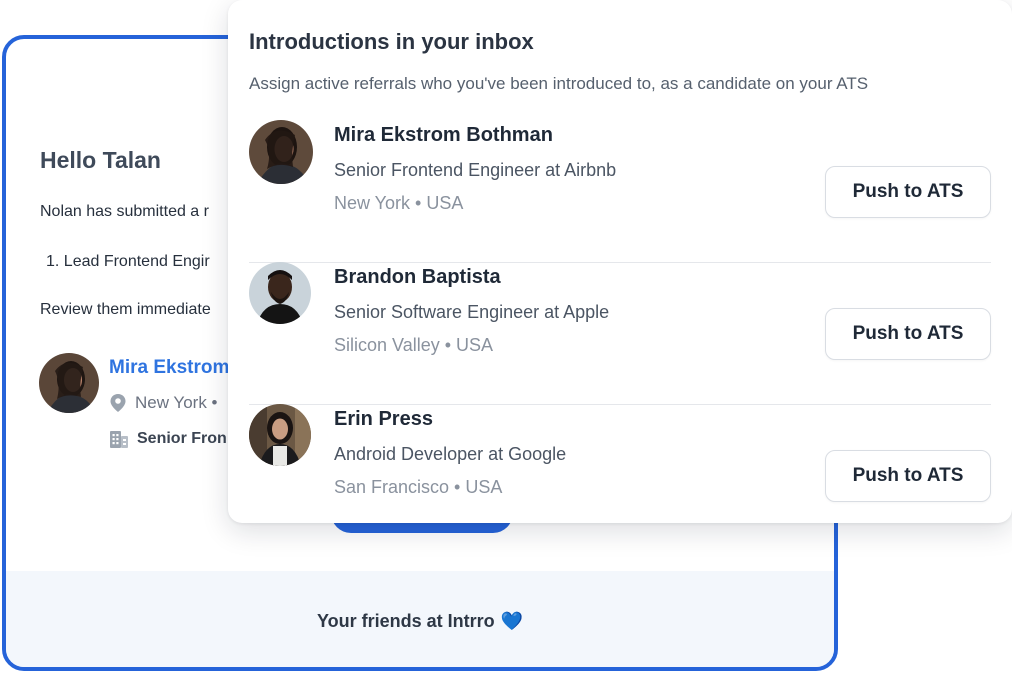  What do you see at coordinates (118, 403) in the screenshot?
I see `map-pin-icon` at bounding box center [118, 403].